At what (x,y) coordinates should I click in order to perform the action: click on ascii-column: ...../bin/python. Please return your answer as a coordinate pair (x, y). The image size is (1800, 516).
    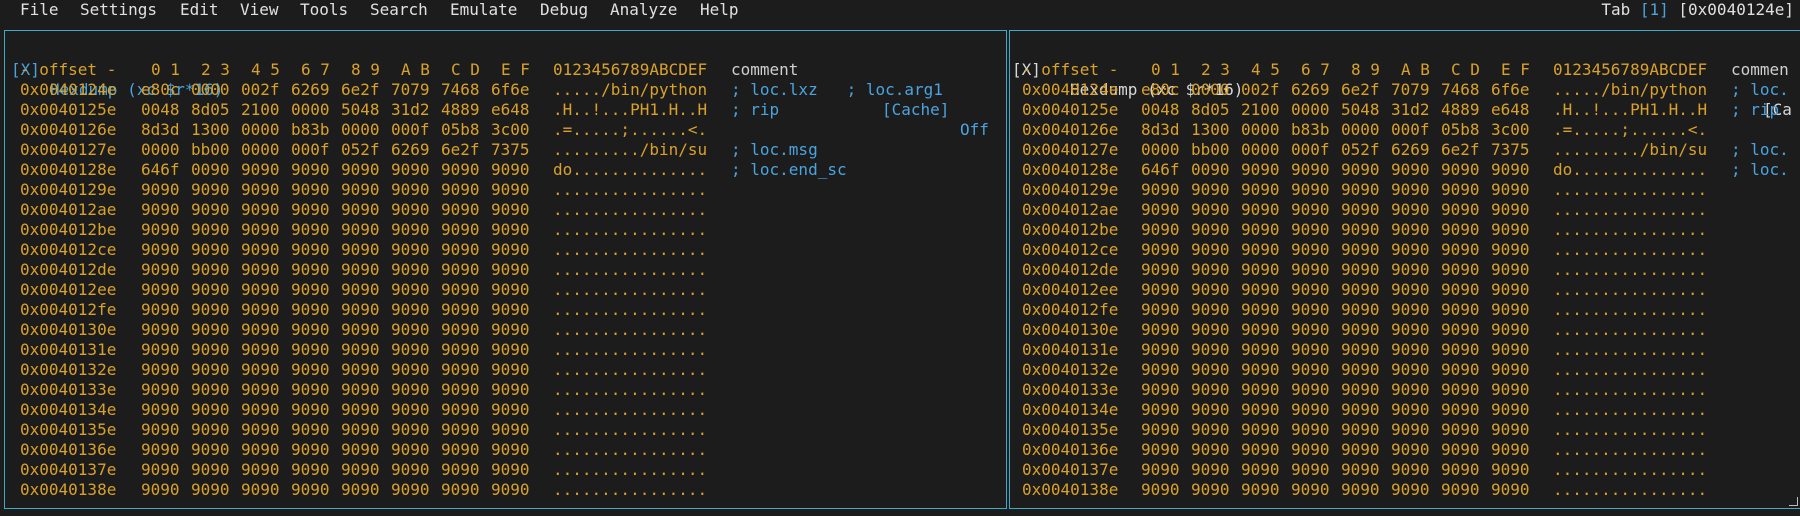
    Looking at the image, I should click on (630, 90).